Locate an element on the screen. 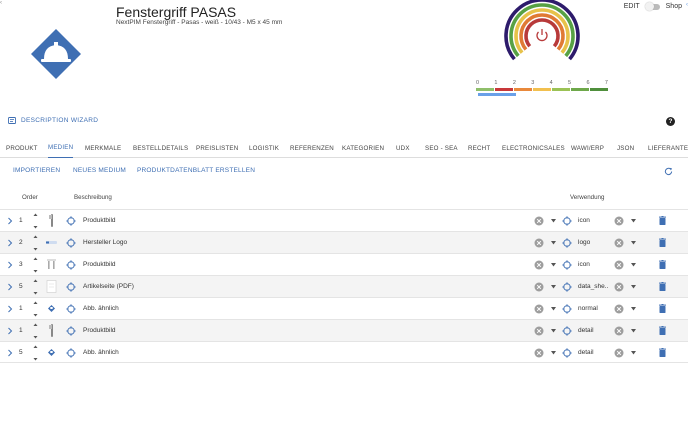 The image size is (688, 428). new-media-button: NEUES MEDIUM is located at coordinates (99, 170).